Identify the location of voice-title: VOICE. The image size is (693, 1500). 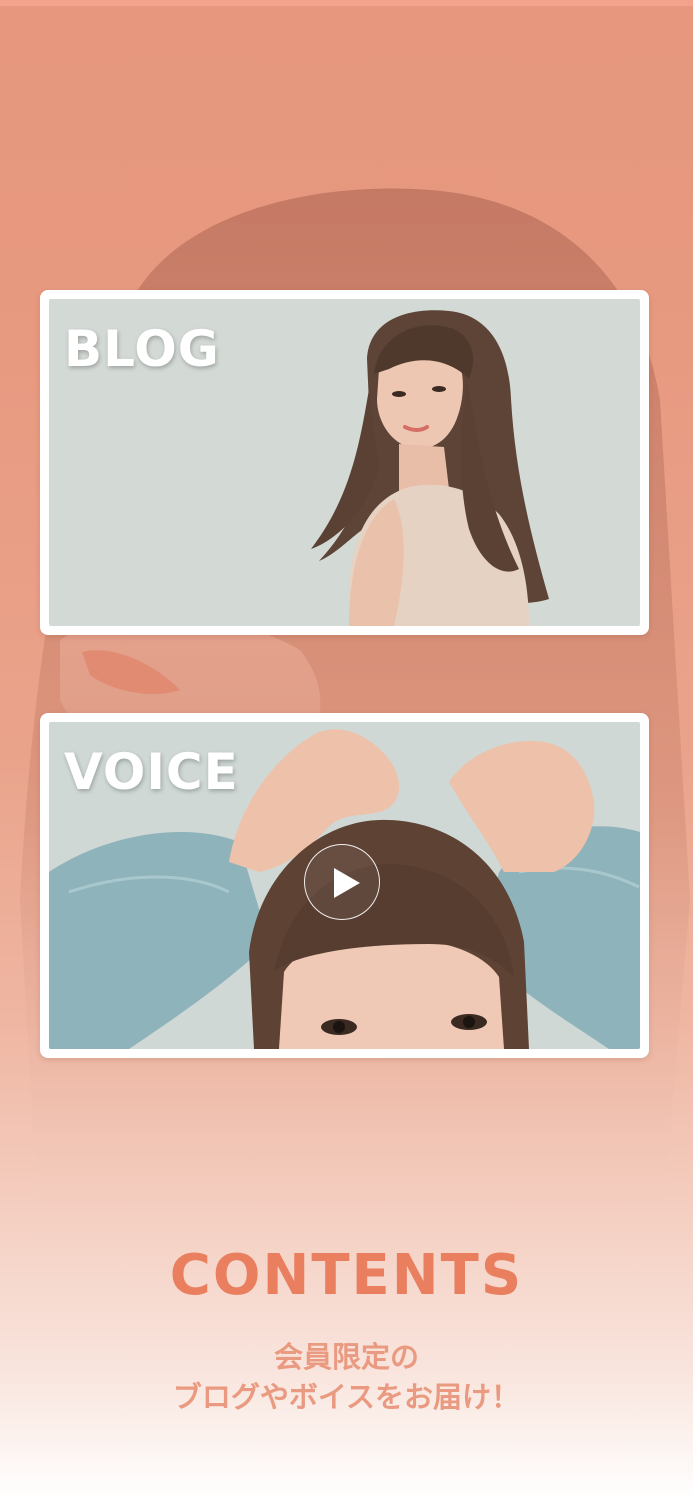
(151, 772).